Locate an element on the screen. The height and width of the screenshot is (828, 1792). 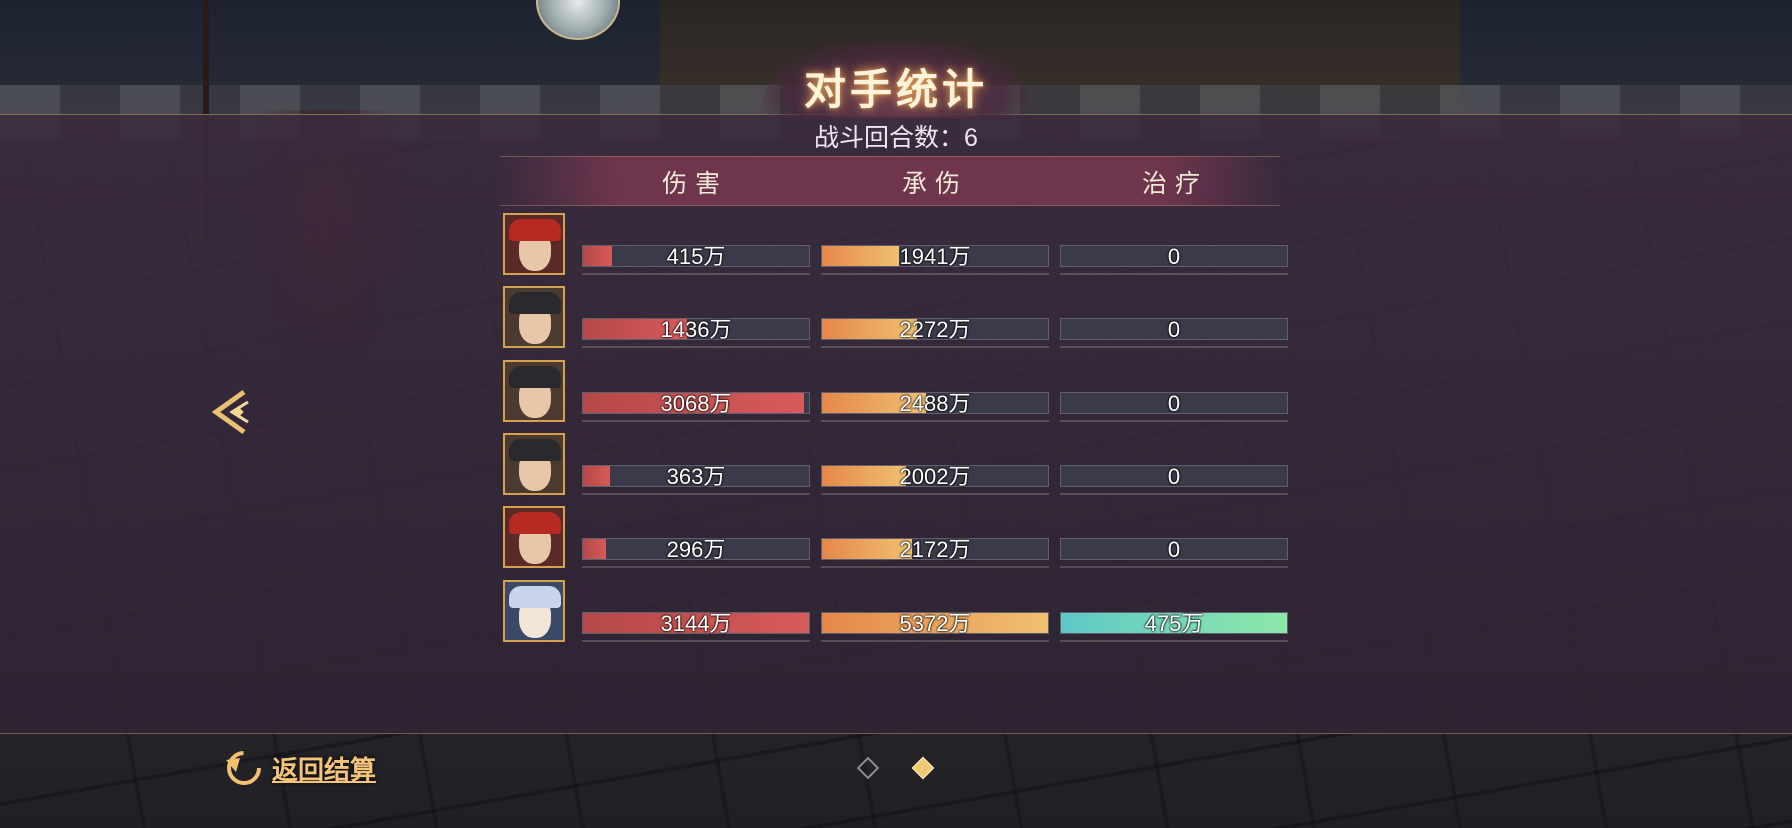
heal-bar: 475万 is located at coordinates (1174, 623).